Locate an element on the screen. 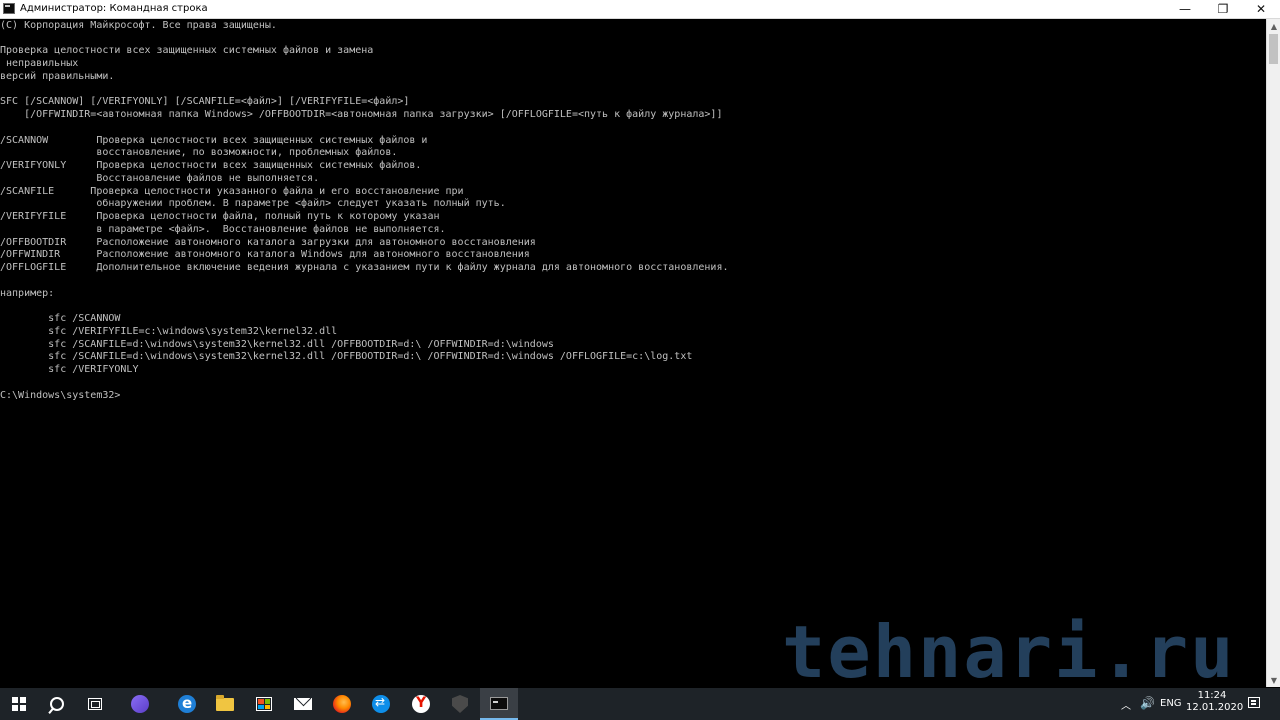 The image size is (1280, 720). command-prompt: C:\Windows\system32> is located at coordinates (60, 395).